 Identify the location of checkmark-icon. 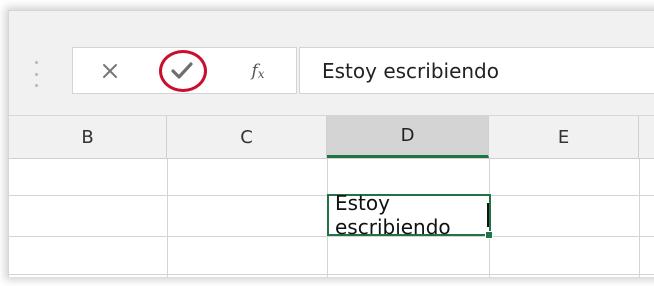
(182, 70).